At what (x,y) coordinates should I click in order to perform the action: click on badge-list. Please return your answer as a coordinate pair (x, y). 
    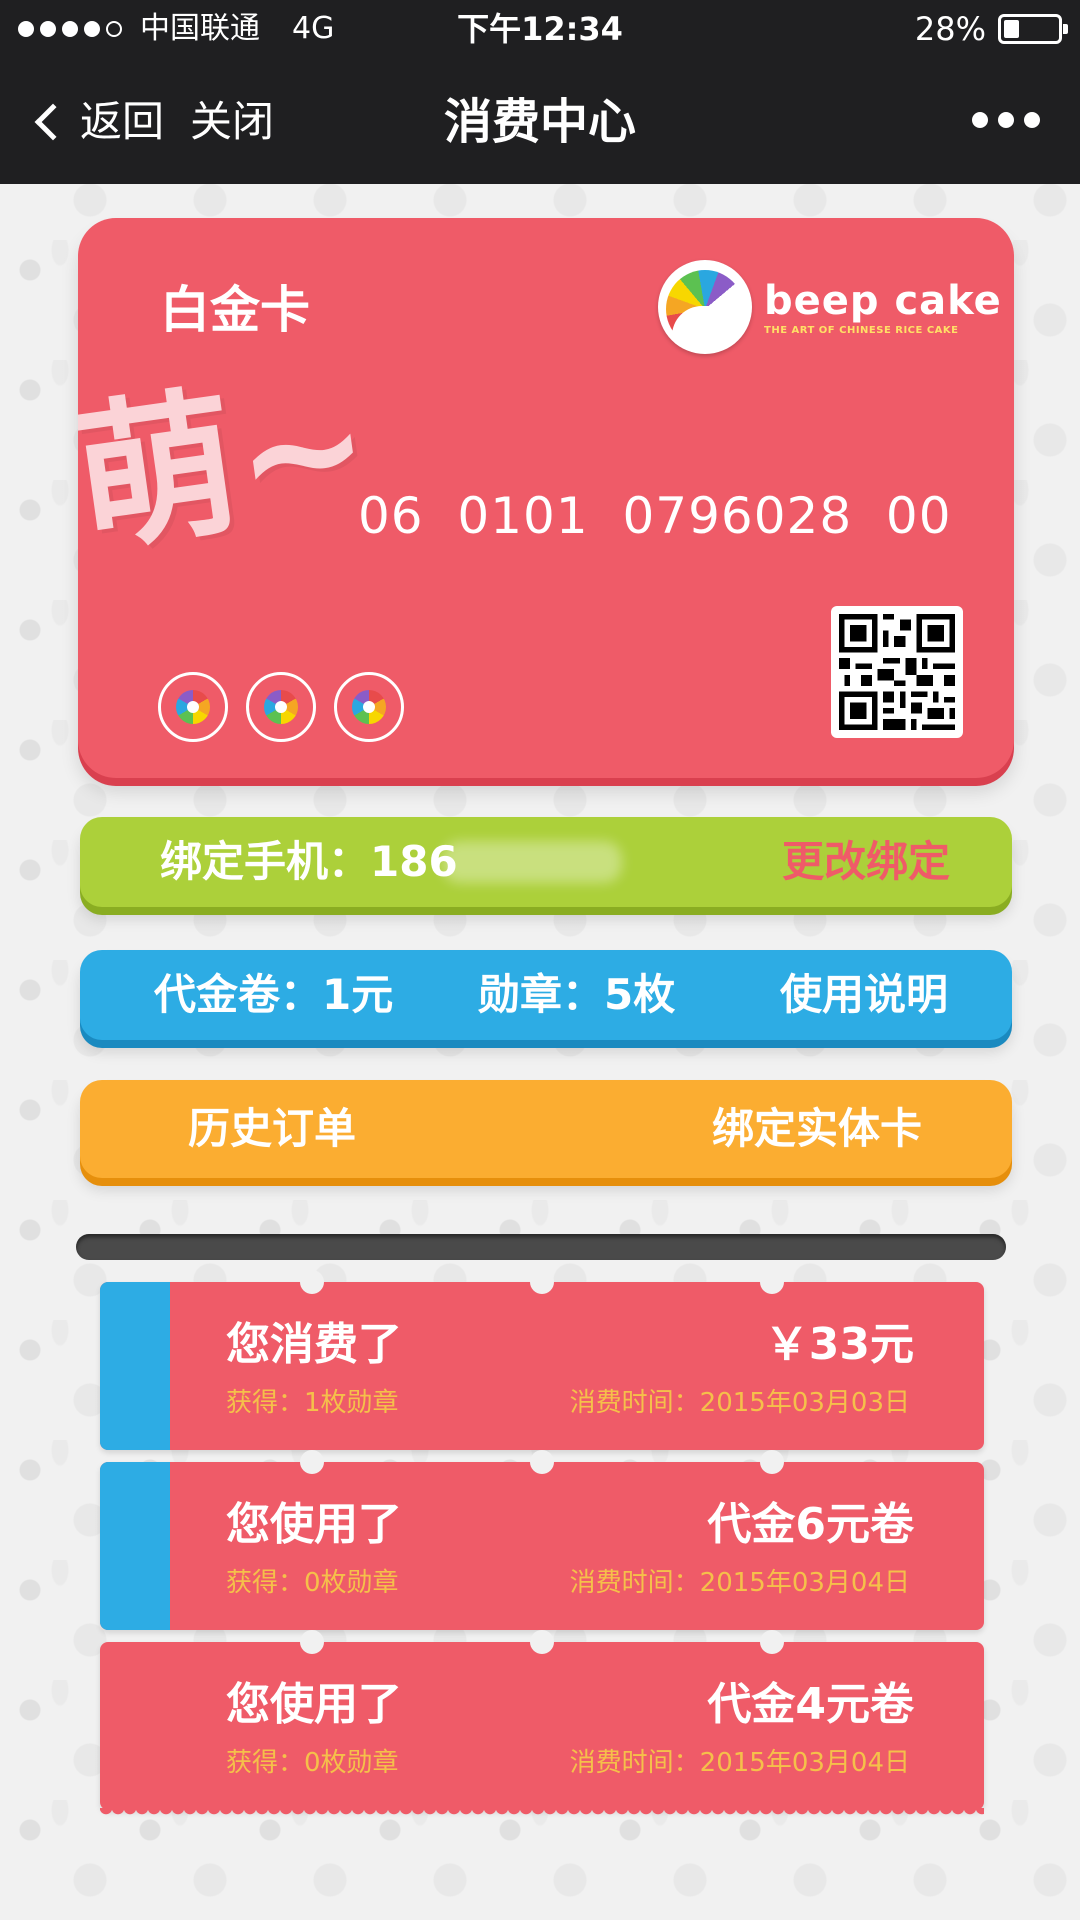
    Looking at the image, I should click on (281, 707).